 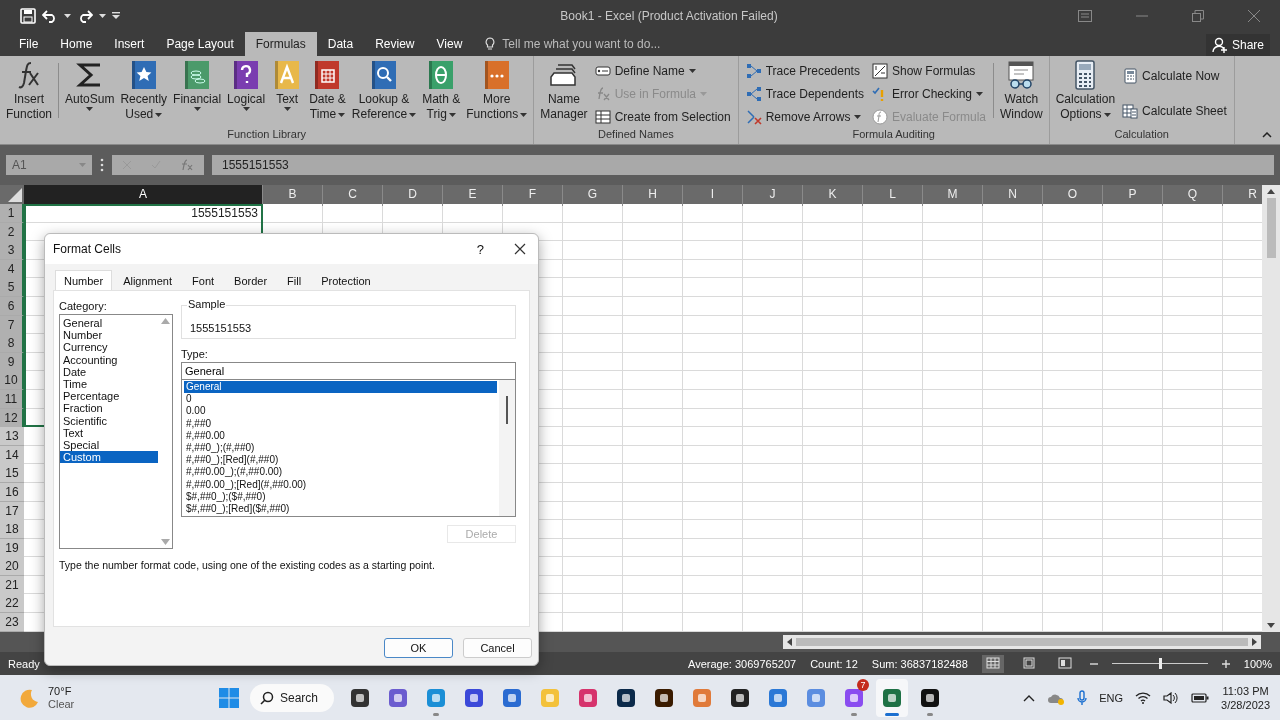 What do you see at coordinates (1085, 16) in the screenshot?
I see `ribbon-display-icon` at bounding box center [1085, 16].